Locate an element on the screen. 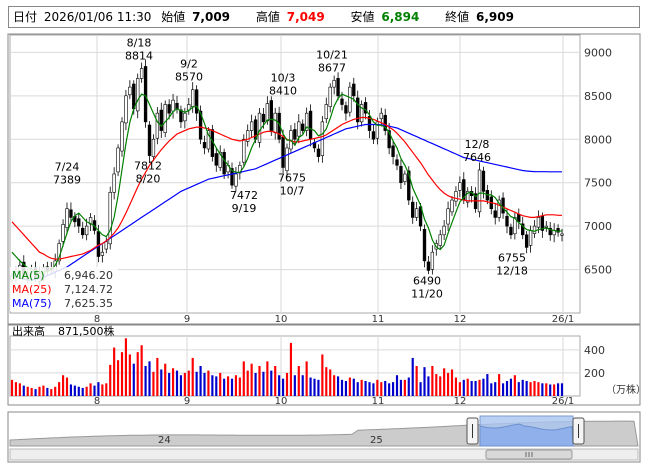 This screenshot has width=653, height=470. annotation-date: 12/8 is located at coordinates (477, 144).